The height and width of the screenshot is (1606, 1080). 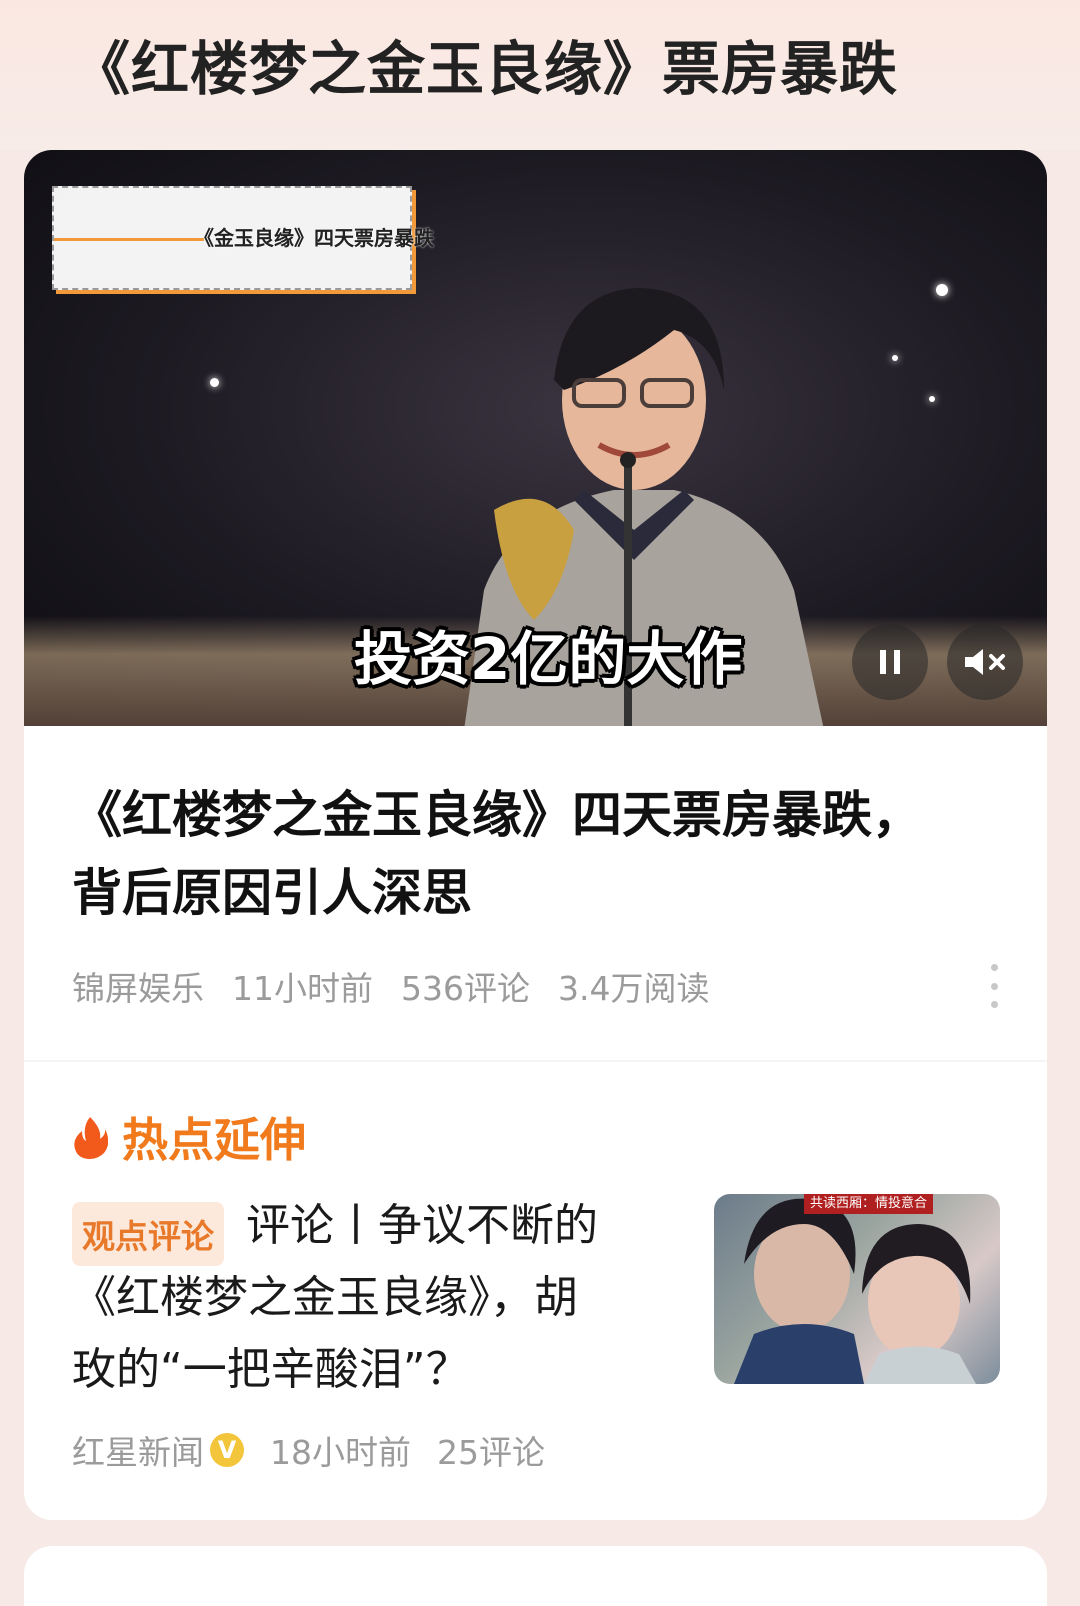 What do you see at coordinates (302, 988) in the screenshot?
I see `article-time: 11小时前` at bounding box center [302, 988].